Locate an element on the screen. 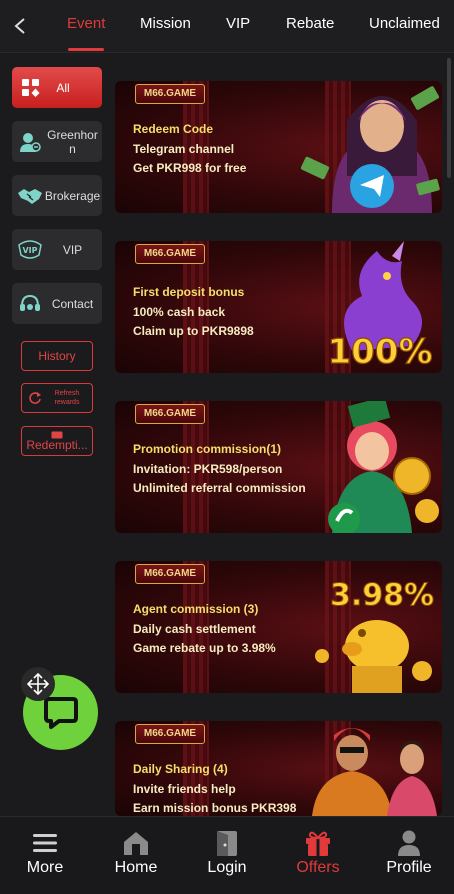 The height and width of the screenshot is (894, 454). home-icon is located at coordinates (136, 843).